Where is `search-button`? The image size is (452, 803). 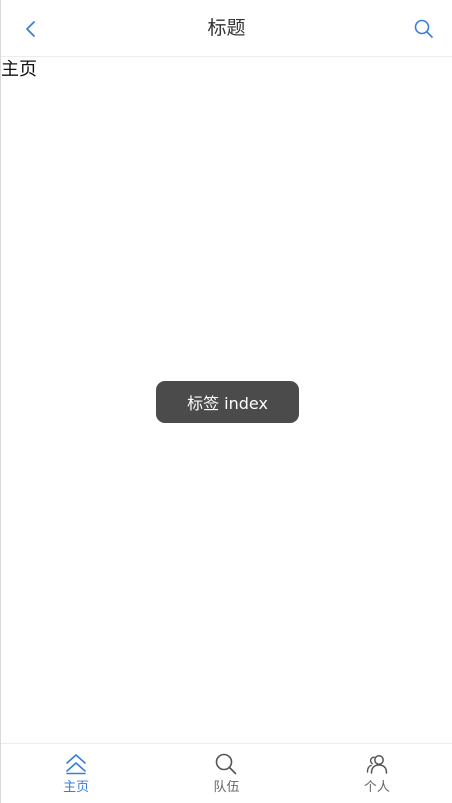 search-button is located at coordinates (424, 29).